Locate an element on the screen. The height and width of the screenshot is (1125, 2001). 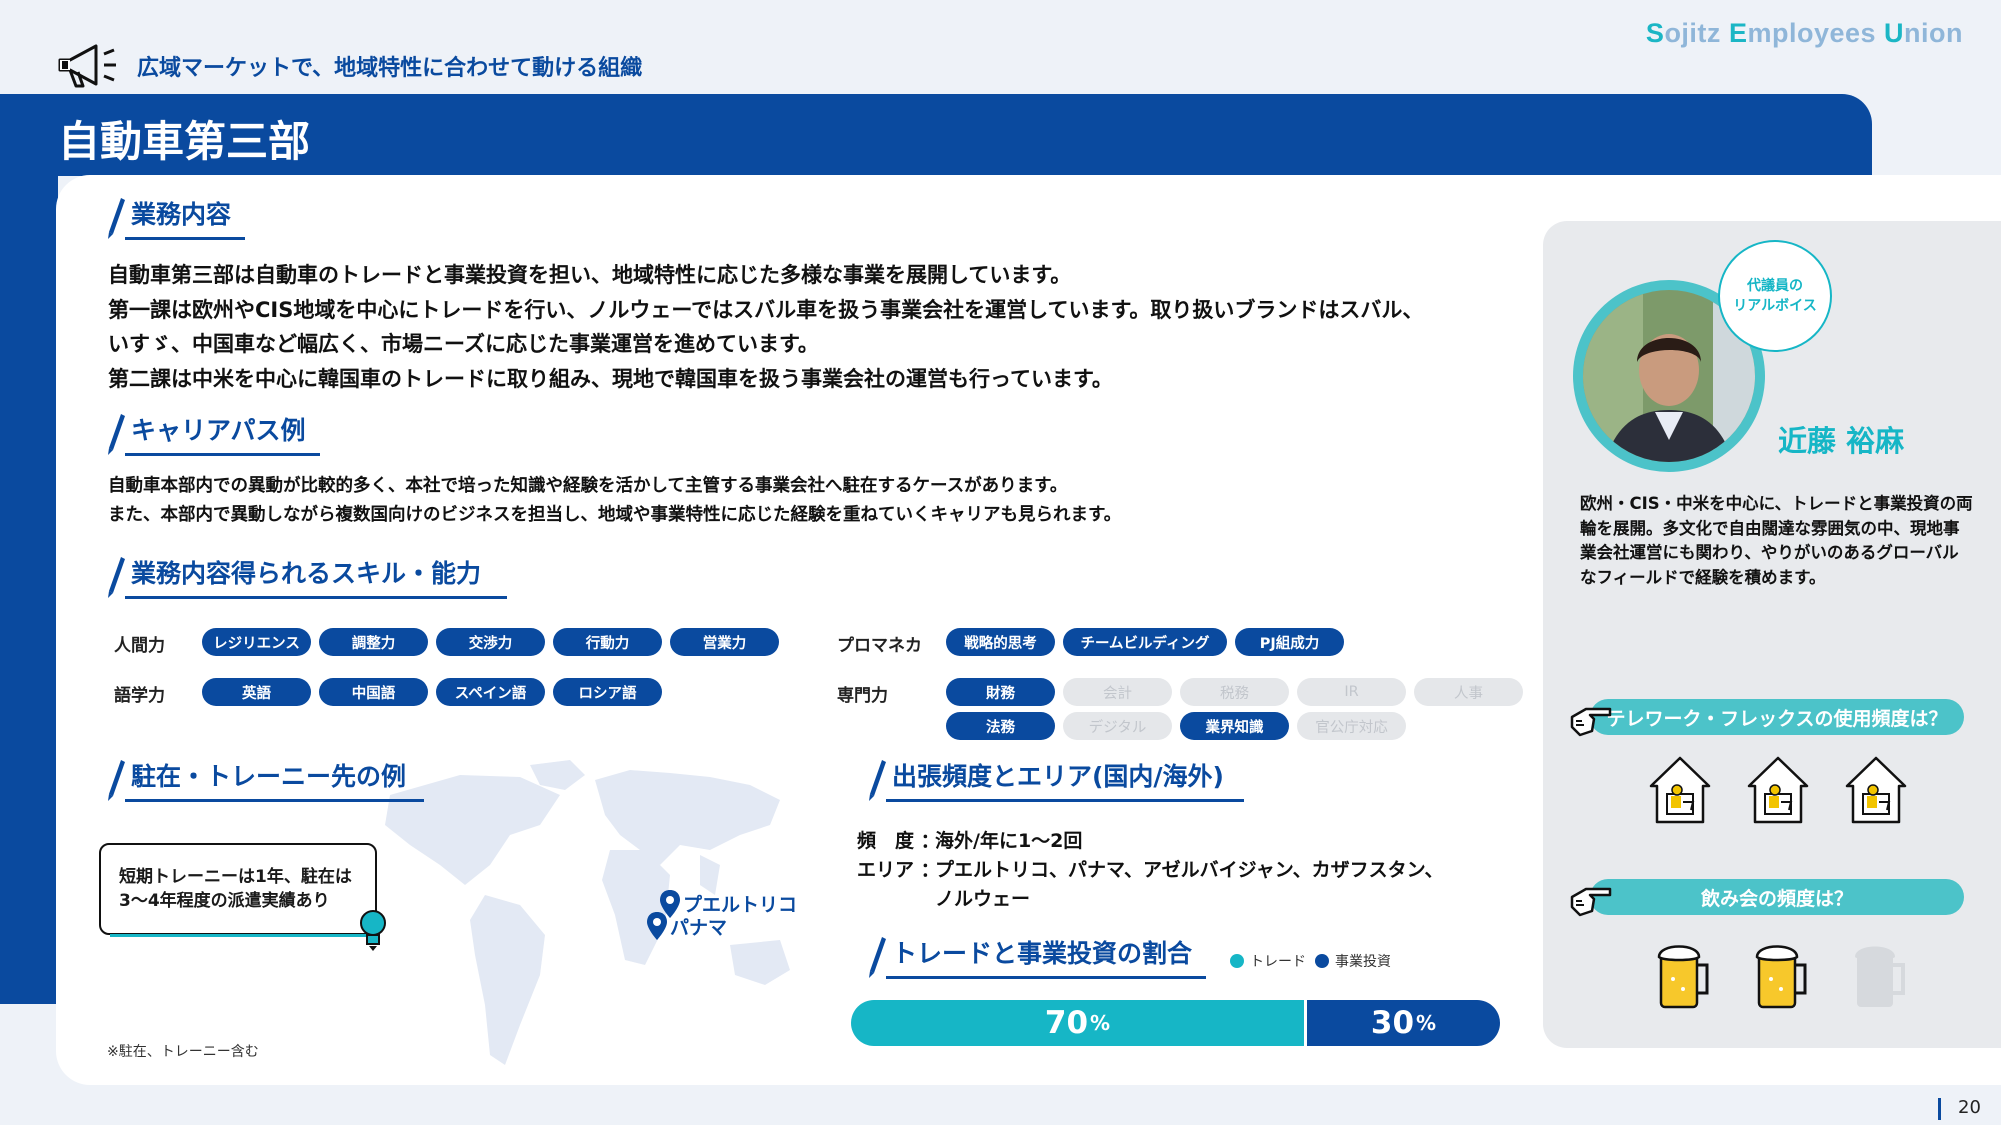
travel-frequency-value: 海外/年に1～2回 is located at coordinates (1009, 841).